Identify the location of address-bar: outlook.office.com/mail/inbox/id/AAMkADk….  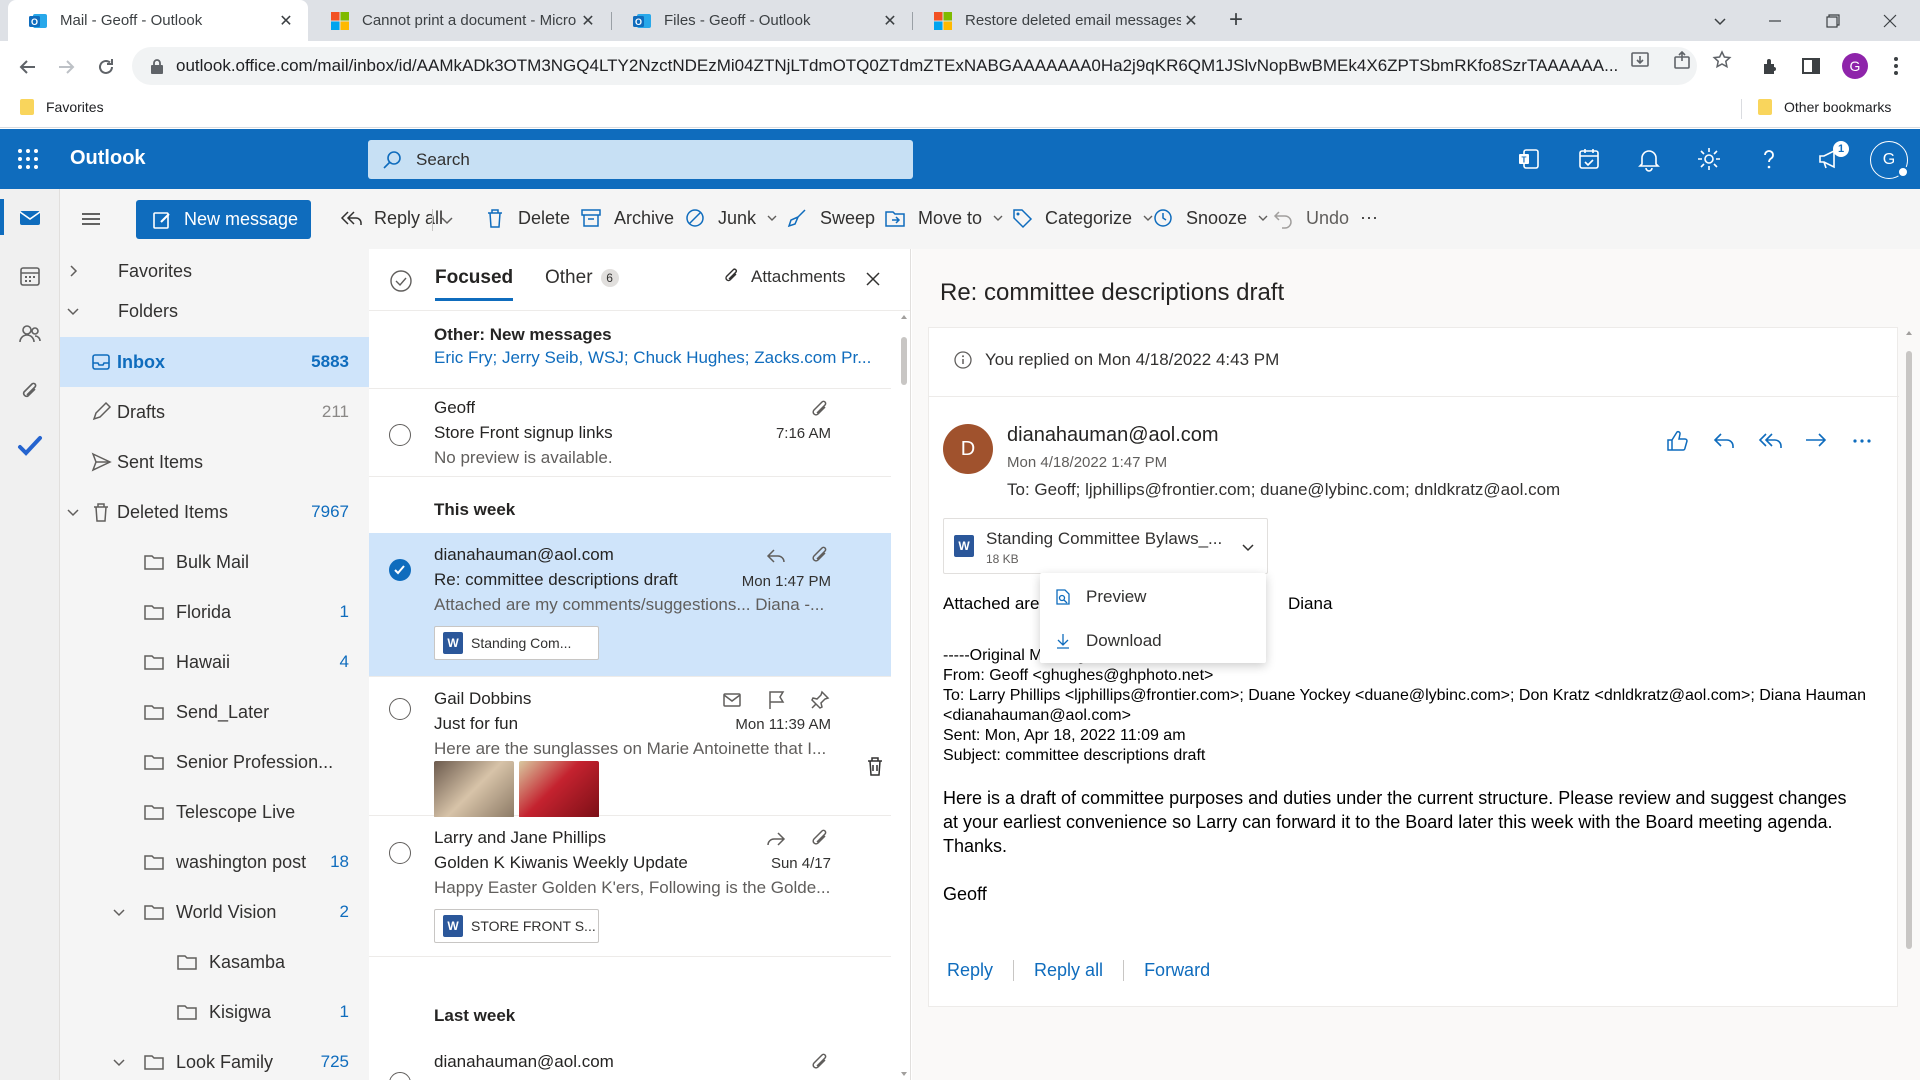
(914, 66).